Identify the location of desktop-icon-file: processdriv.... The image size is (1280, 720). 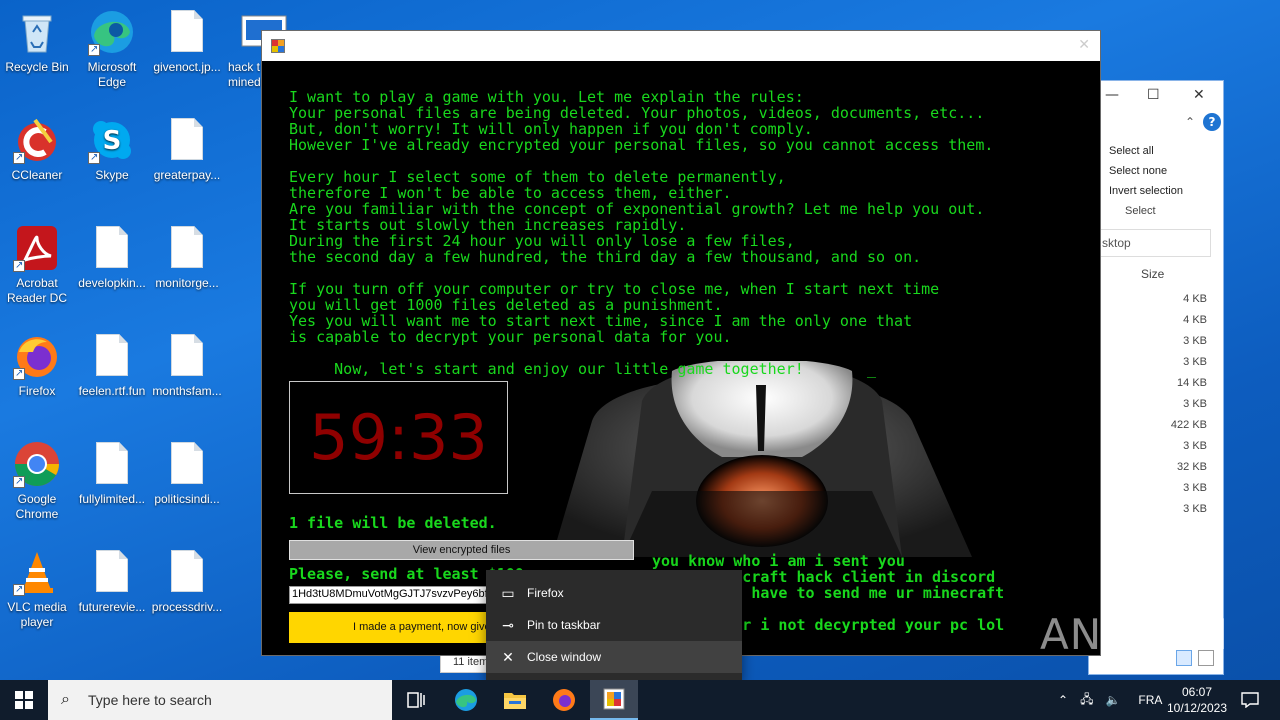
(187, 581).